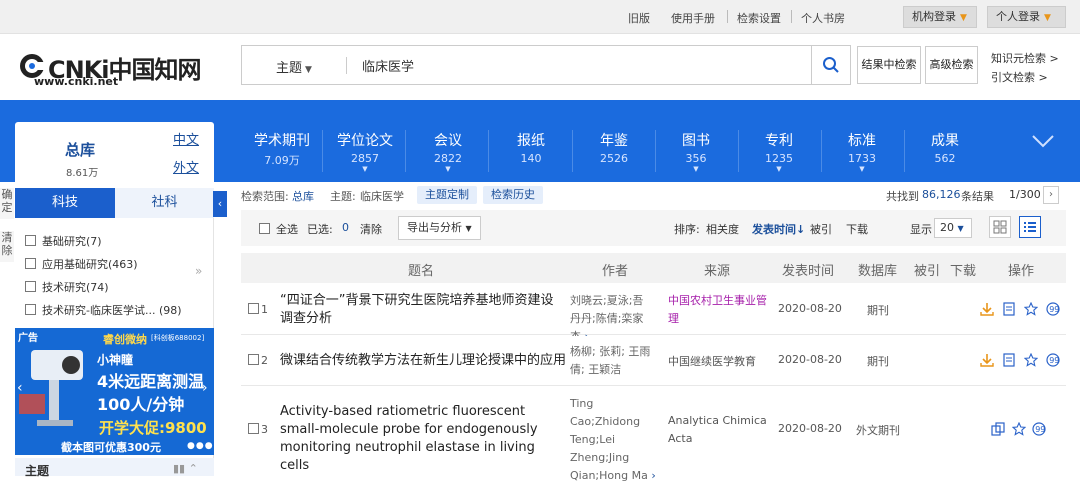 This screenshot has width=1080, height=485. What do you see at coordinates (720, 362) in the screenshot?
I see `result-source: 中国继续医学教育` at bounding box center [720, 362].